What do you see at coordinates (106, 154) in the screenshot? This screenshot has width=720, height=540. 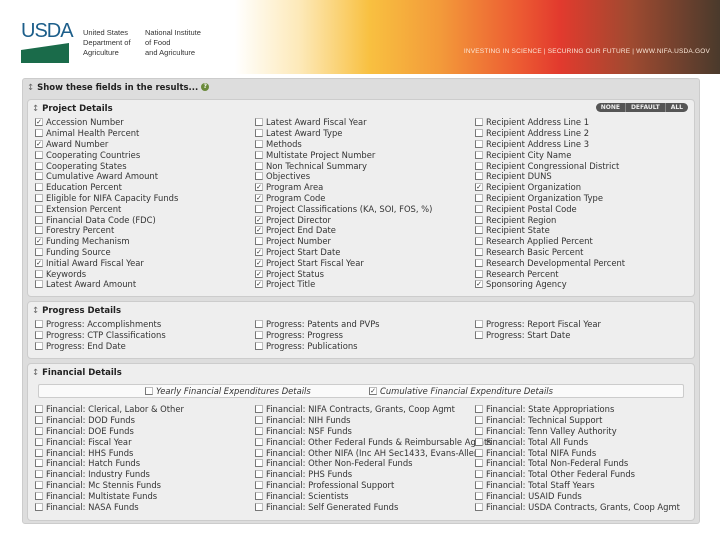 I see `field-checkbox-row: Cooperating Countries` at bounding box center [106, 154].